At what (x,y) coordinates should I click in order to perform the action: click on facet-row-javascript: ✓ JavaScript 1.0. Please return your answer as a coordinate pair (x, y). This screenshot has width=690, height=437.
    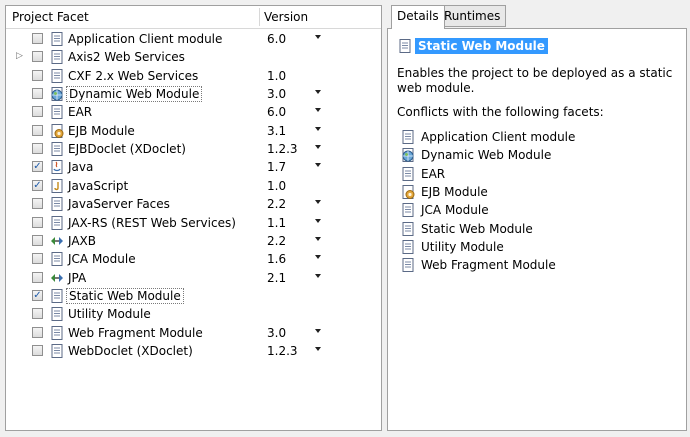
    Looking at the image, I should click on (193, 186).